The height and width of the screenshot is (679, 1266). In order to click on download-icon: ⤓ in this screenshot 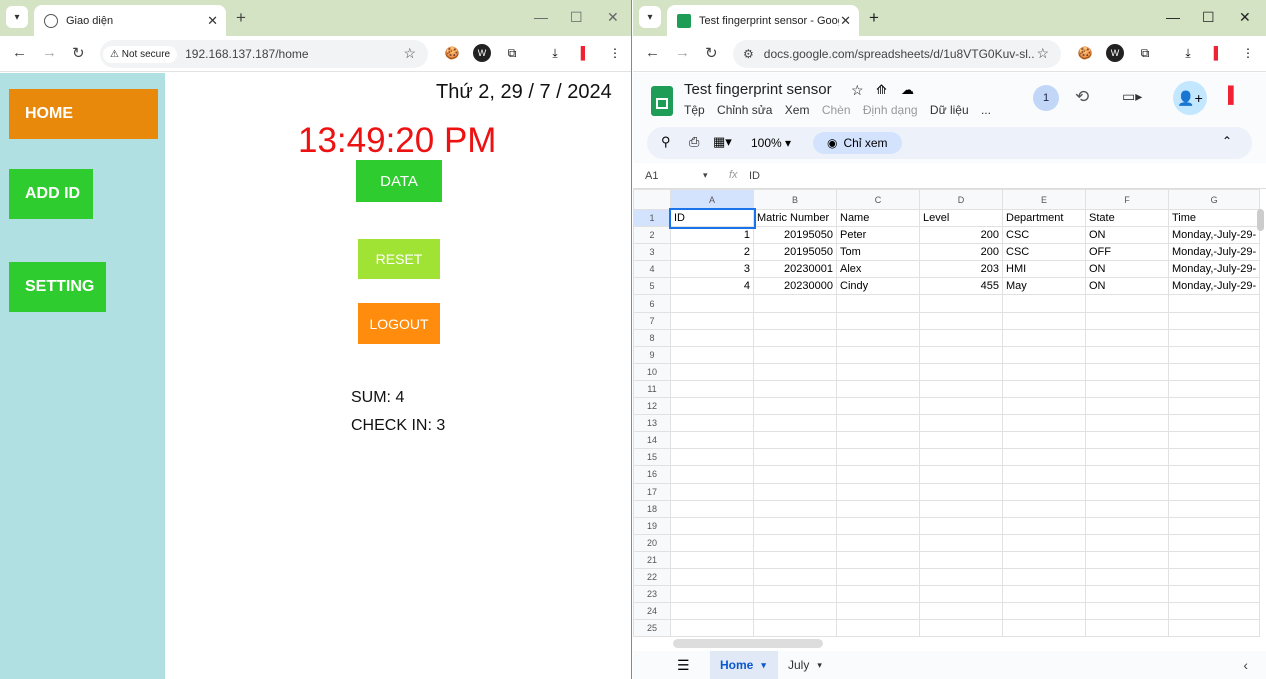, I will do `click(555, 53)`.